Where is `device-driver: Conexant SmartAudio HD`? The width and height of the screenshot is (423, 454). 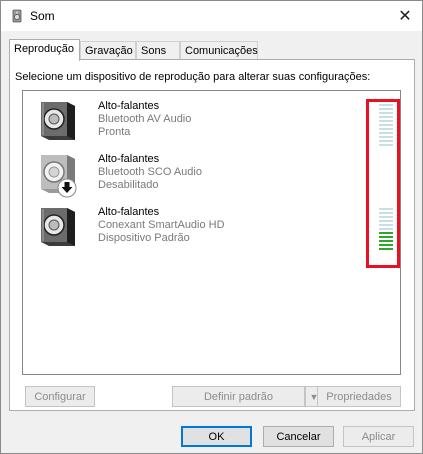
device-driver: Conexant SmartAudio HD is located at coordinates (161, 225).